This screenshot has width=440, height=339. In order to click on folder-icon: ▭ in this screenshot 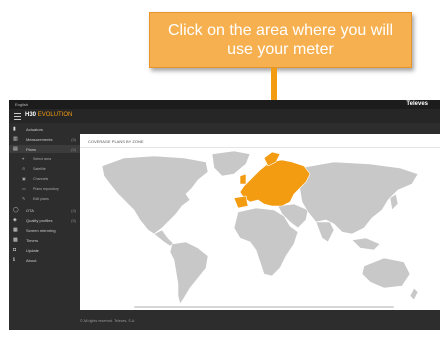, I will do `click(24, 188)`.